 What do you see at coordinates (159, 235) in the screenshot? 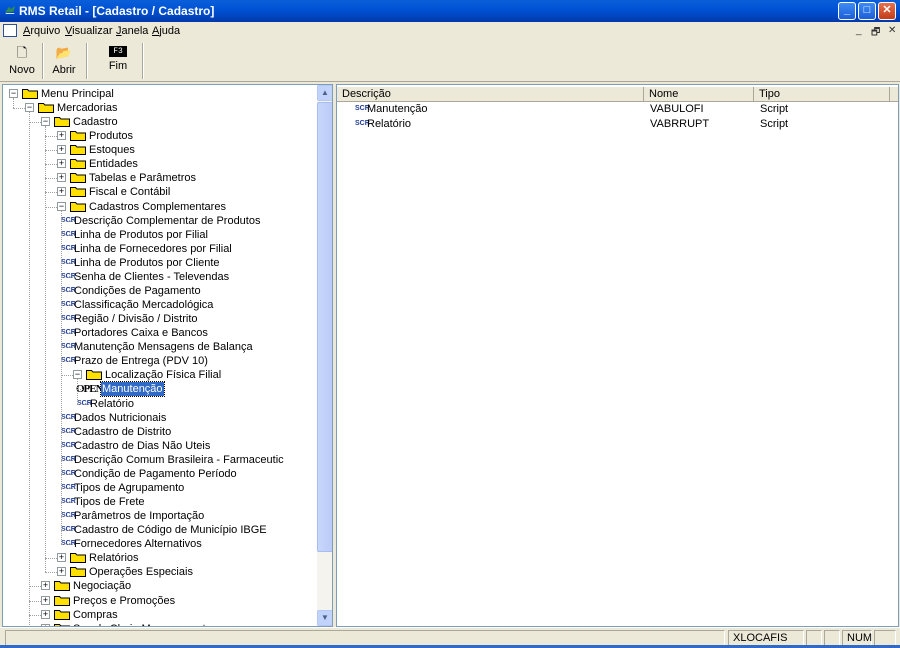
I see `tree-item: SCR Linha de Produtos por Filial` at bounding box center [159, 235].